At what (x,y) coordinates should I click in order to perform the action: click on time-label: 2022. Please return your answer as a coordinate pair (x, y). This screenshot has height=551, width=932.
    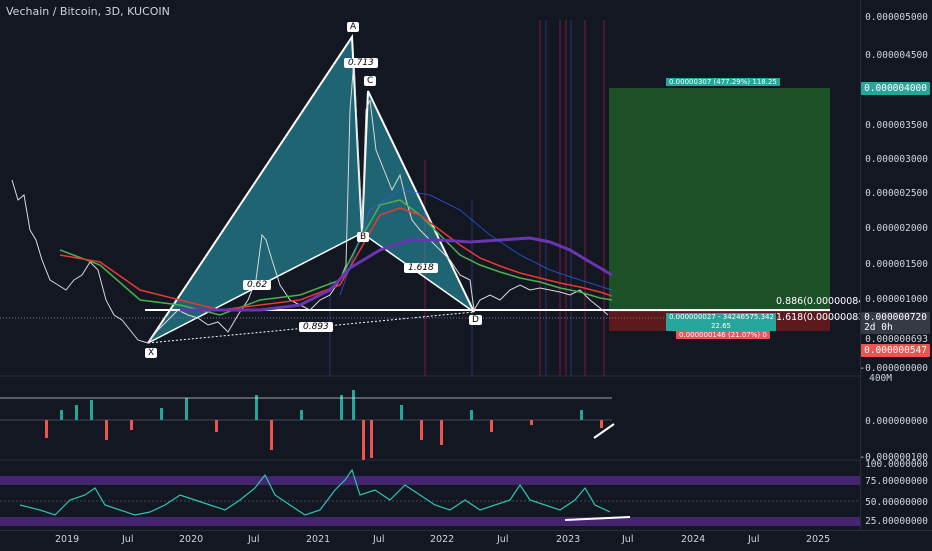
    Looking at the image, I should click on (442, 539).